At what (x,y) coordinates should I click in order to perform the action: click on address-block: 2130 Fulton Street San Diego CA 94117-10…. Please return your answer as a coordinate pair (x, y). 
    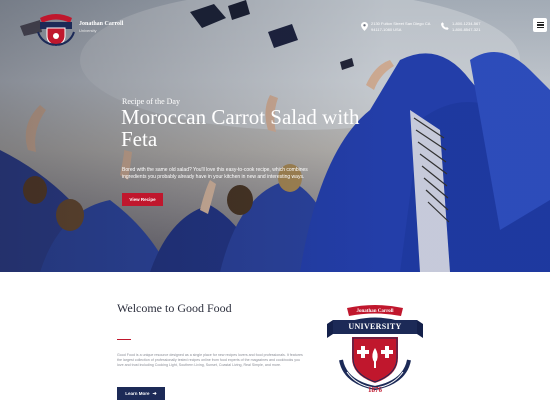
    Looking at the image, I should click on (400, 27).